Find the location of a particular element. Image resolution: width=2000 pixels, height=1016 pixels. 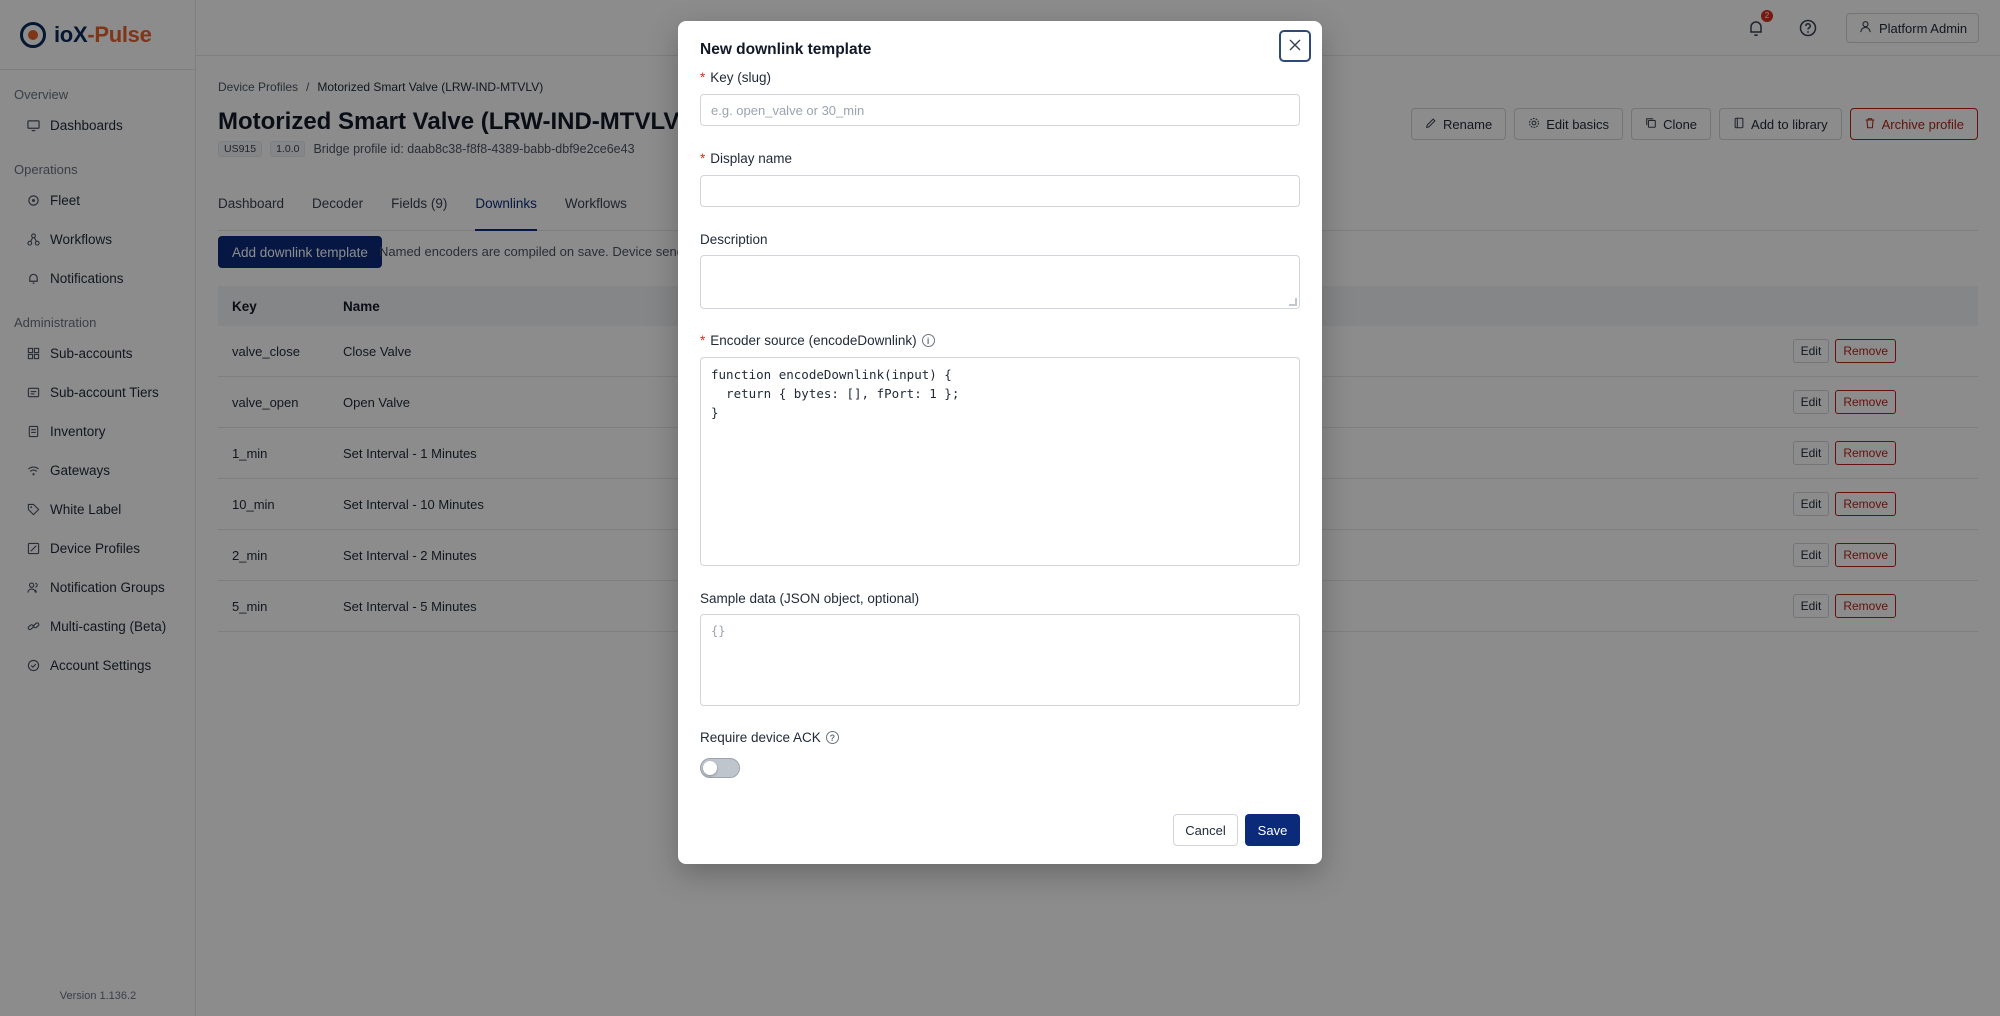

display-name-field-label: * Display name is located at coordinates (746, 158).